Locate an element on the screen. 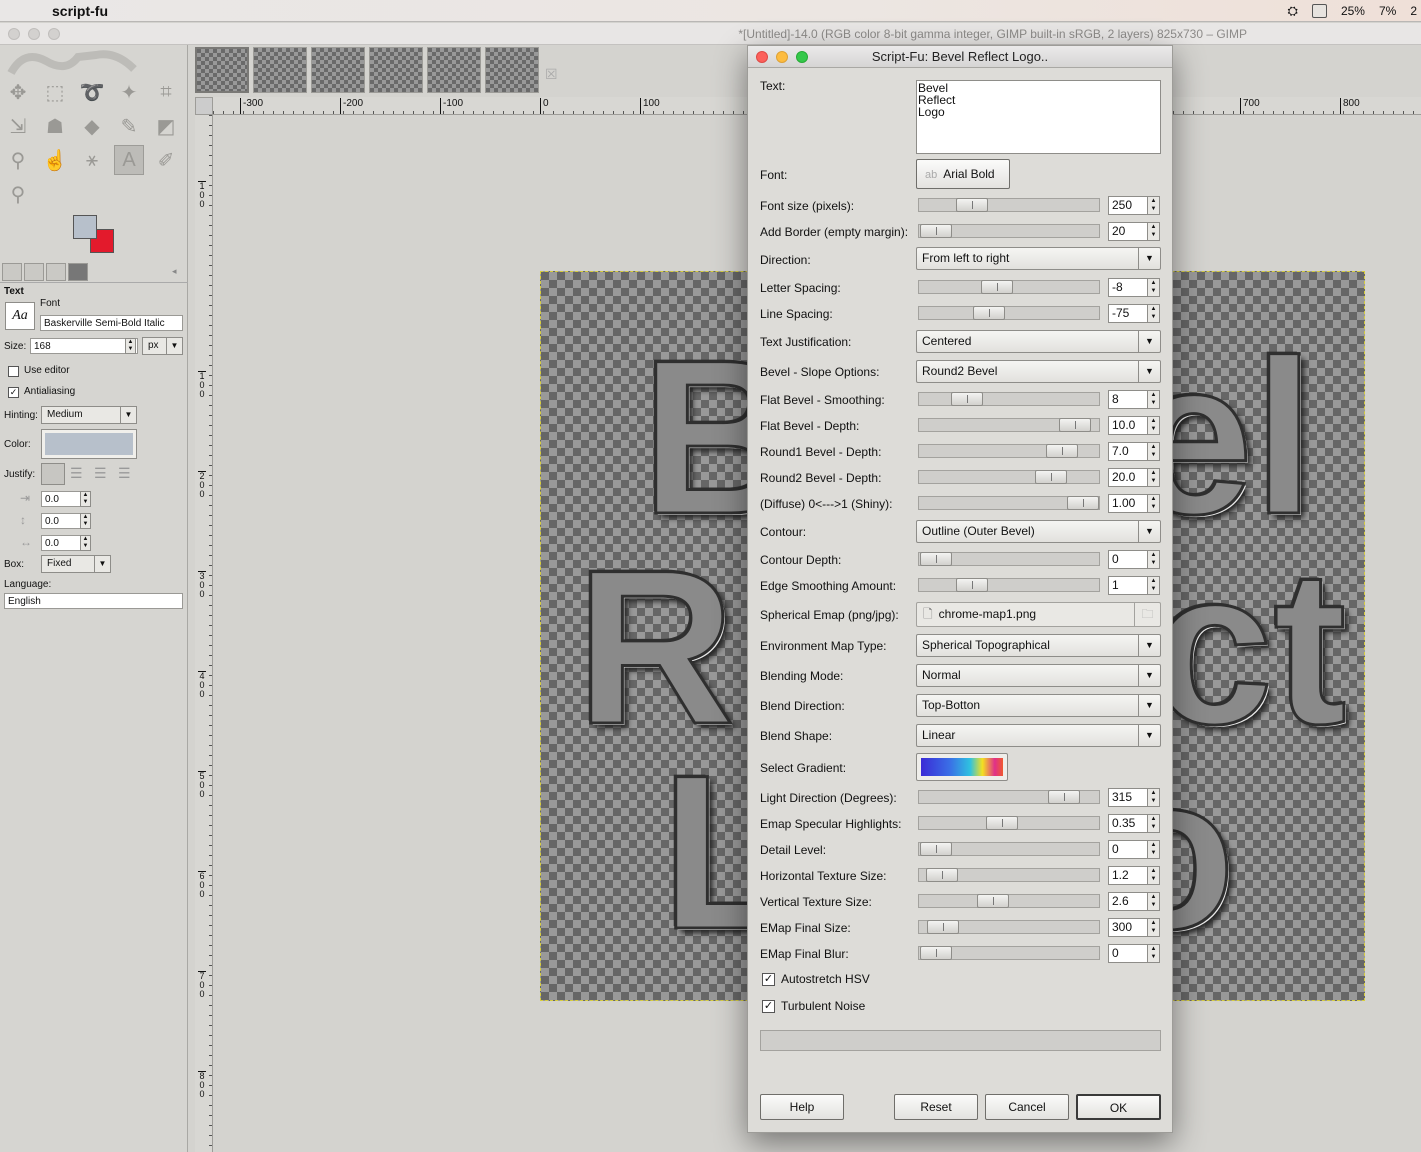  help-button: Help is located at coordinates (802, 1107).